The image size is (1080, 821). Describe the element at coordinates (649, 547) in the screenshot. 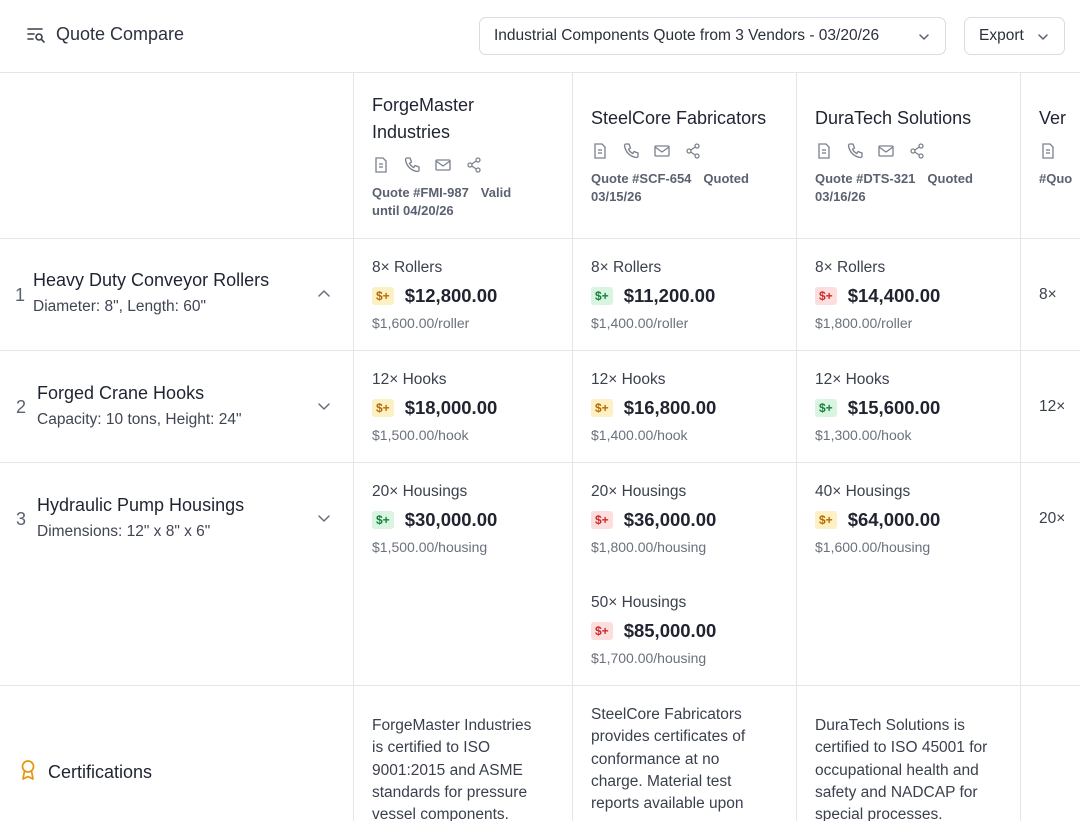

I see `unit-price: $1,800.00/housing` at that location.